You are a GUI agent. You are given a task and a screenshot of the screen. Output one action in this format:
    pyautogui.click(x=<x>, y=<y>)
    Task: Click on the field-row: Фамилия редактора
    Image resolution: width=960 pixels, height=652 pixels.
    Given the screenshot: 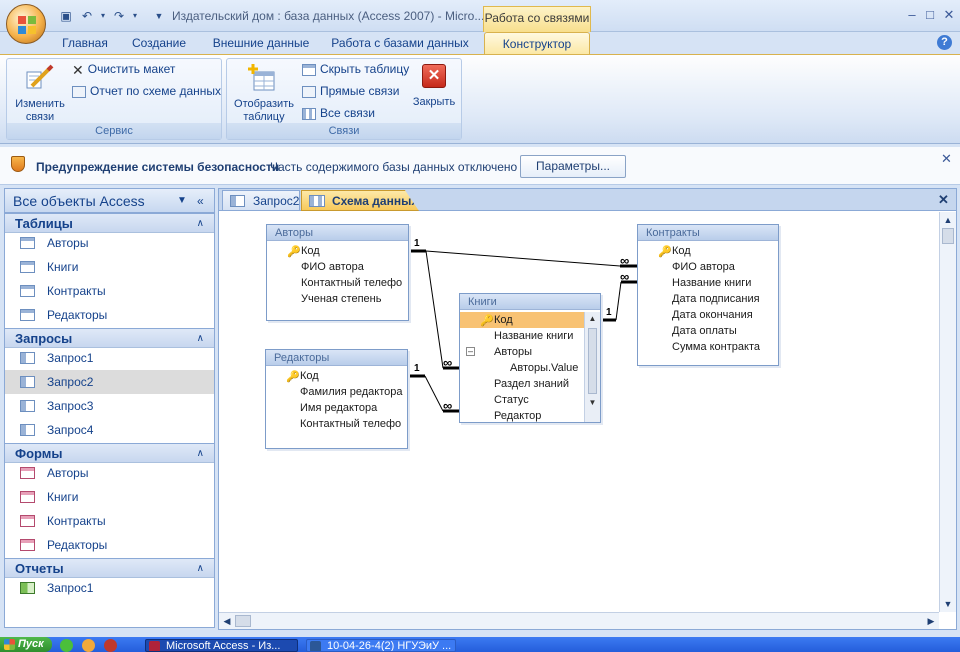 What is the action you would take?
    pyautogui.click(x=336, y=392)
    